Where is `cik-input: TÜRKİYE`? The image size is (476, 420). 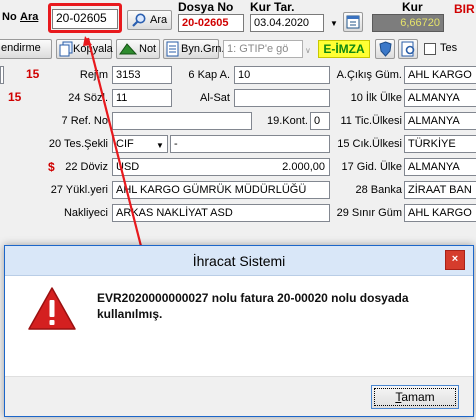 cik-input: TÜRKİYE is located at coordinates (440, 144).